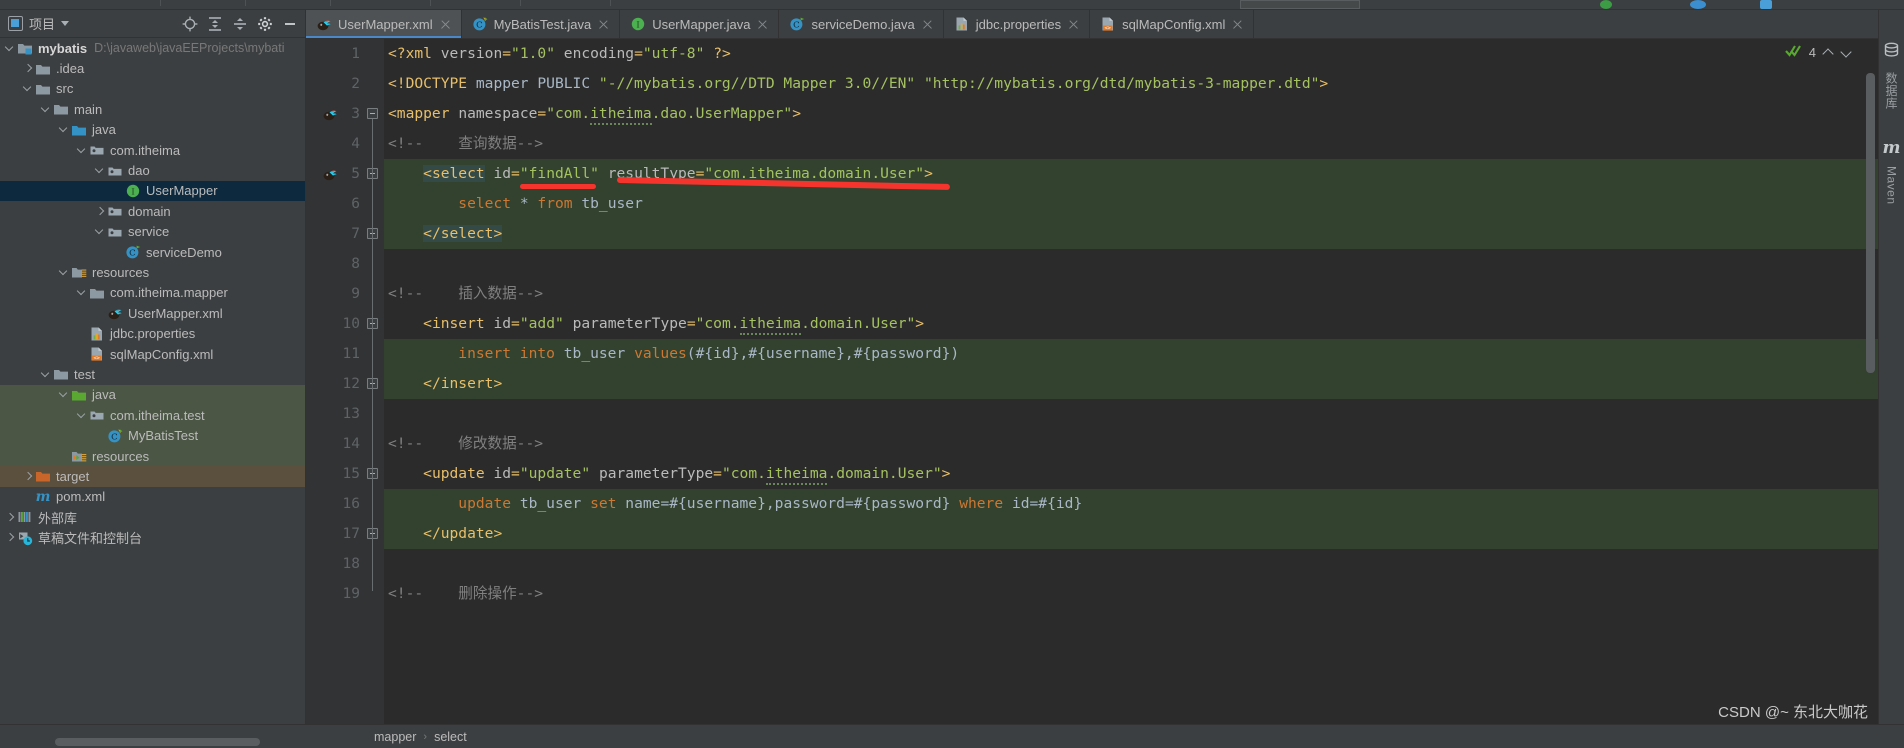  I want to click on tree-item-idea: .idea, so click(152, 68).